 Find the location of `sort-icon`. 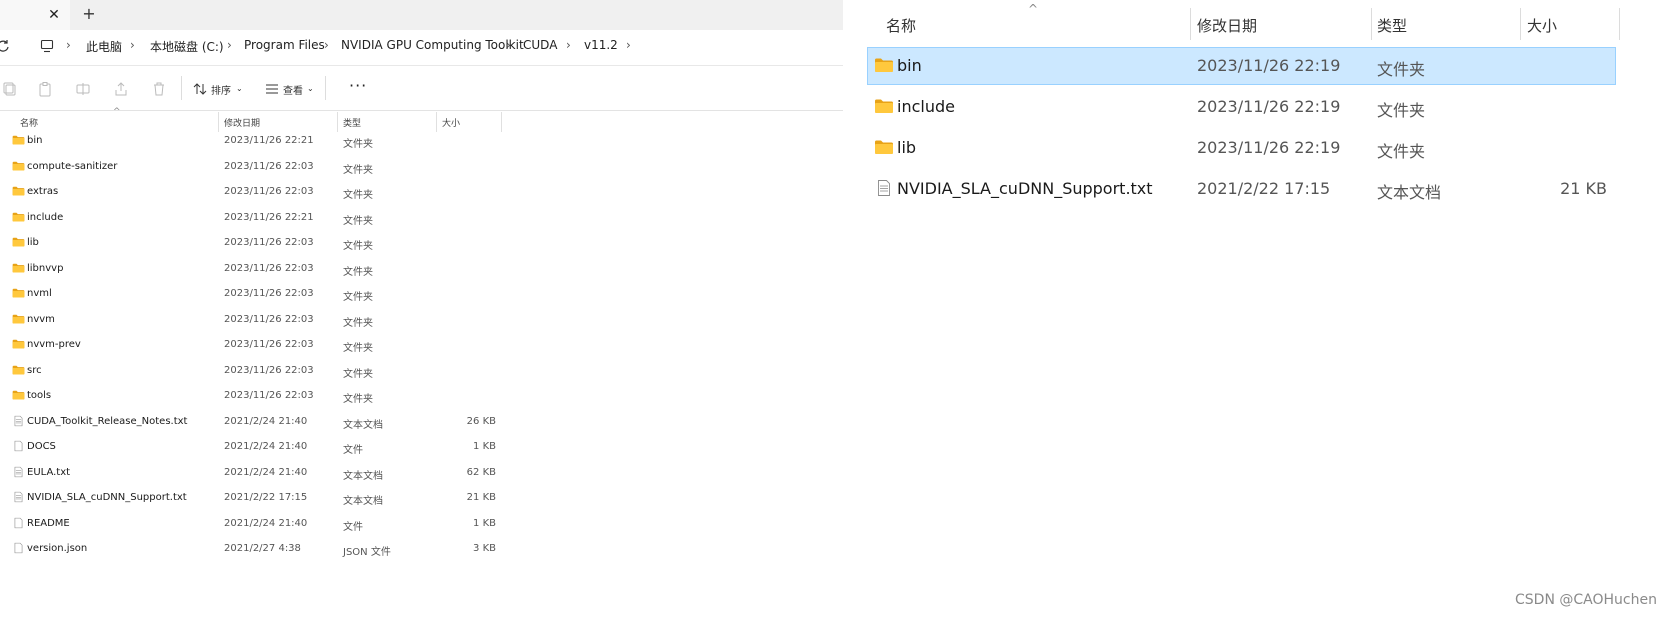

sort-icon is located at coordinates (200, 89).